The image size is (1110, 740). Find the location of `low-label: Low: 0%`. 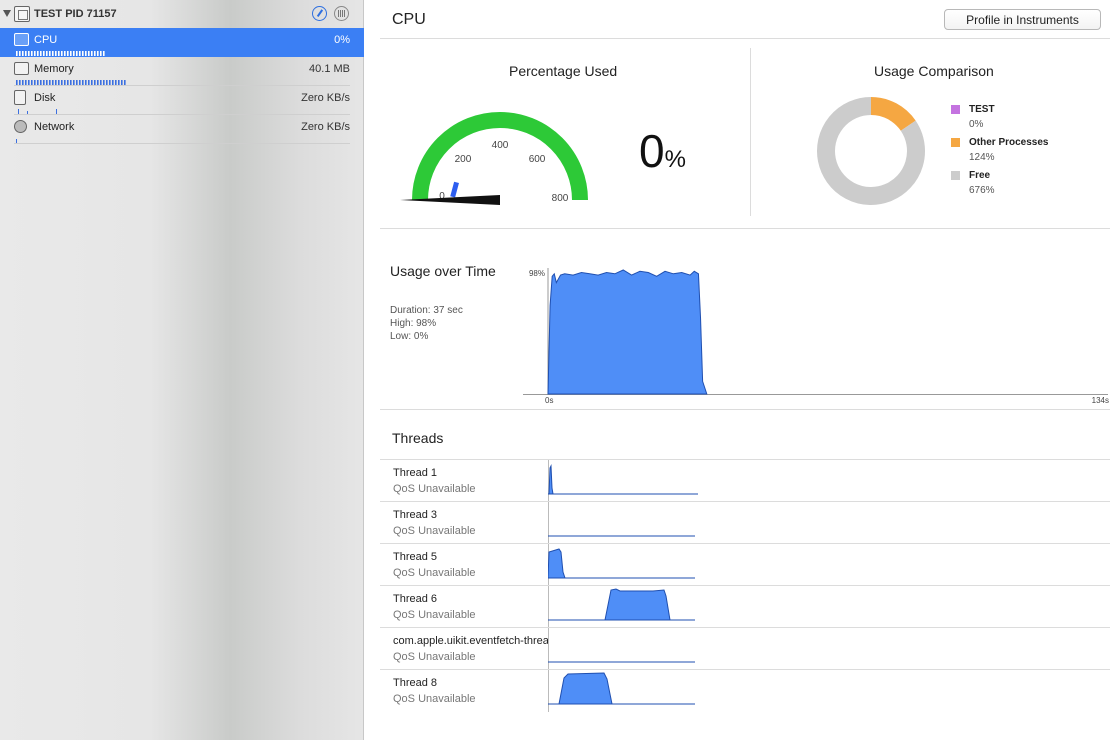

low-label: Low: 0% is located at coordinates (409, 336).